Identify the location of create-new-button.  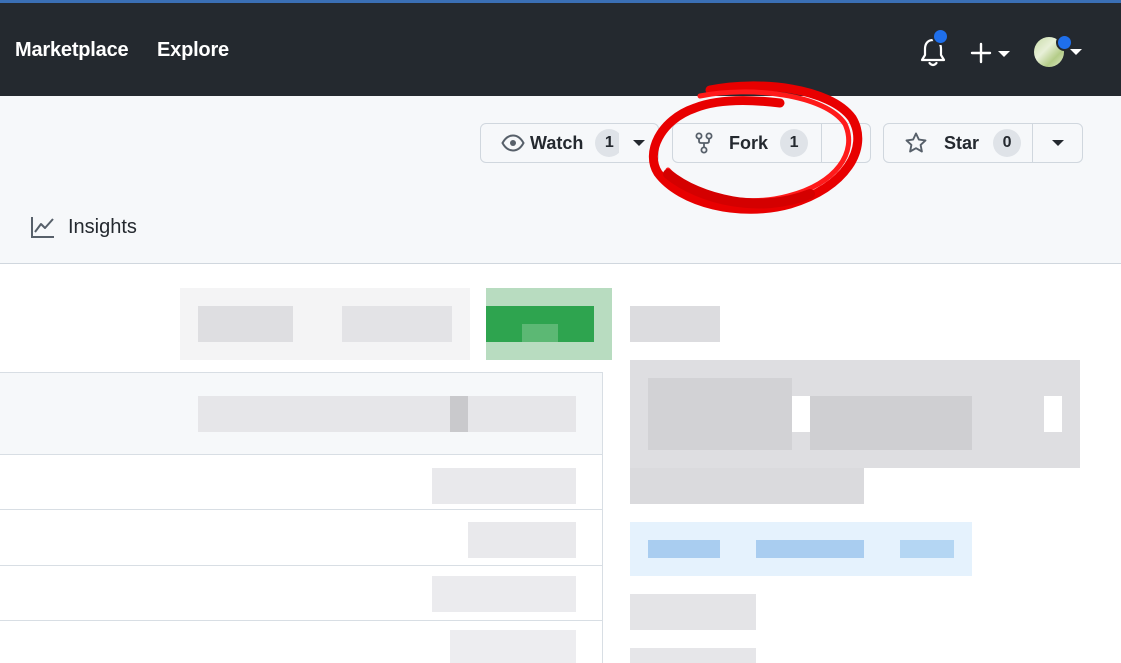
(991, 53).